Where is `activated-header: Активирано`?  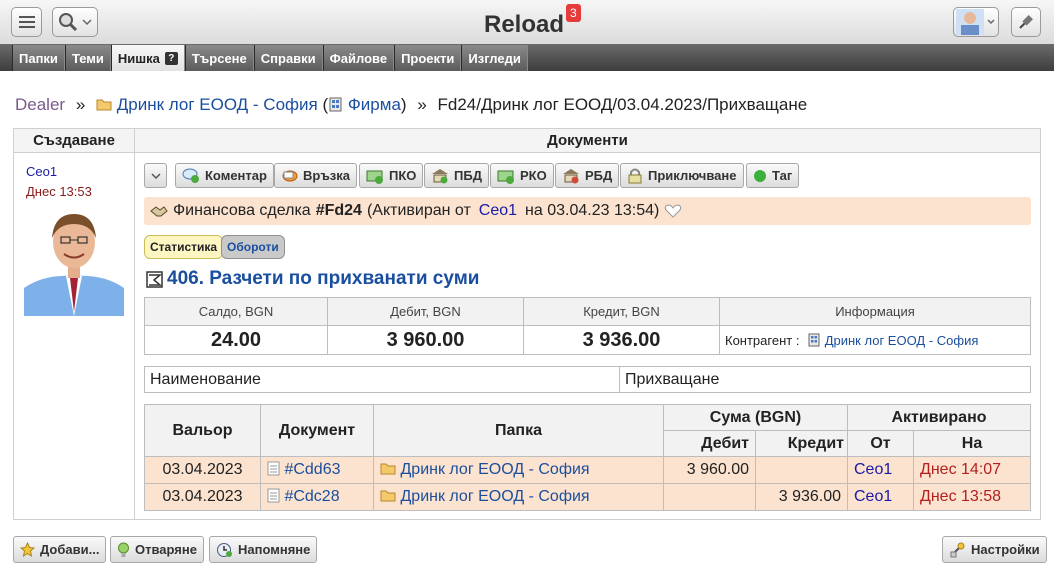 activated-header: Активирано is located at coordinates (939, 417).